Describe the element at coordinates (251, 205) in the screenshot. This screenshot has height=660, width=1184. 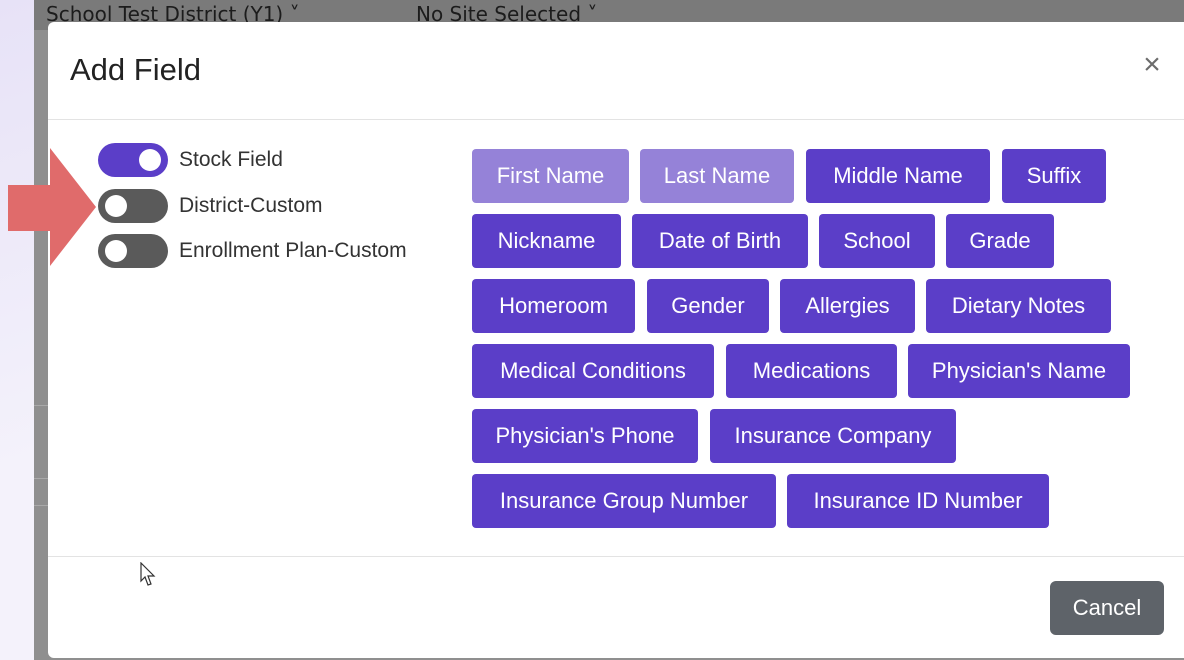
I see `toggle-label: District-Custom` at that location.